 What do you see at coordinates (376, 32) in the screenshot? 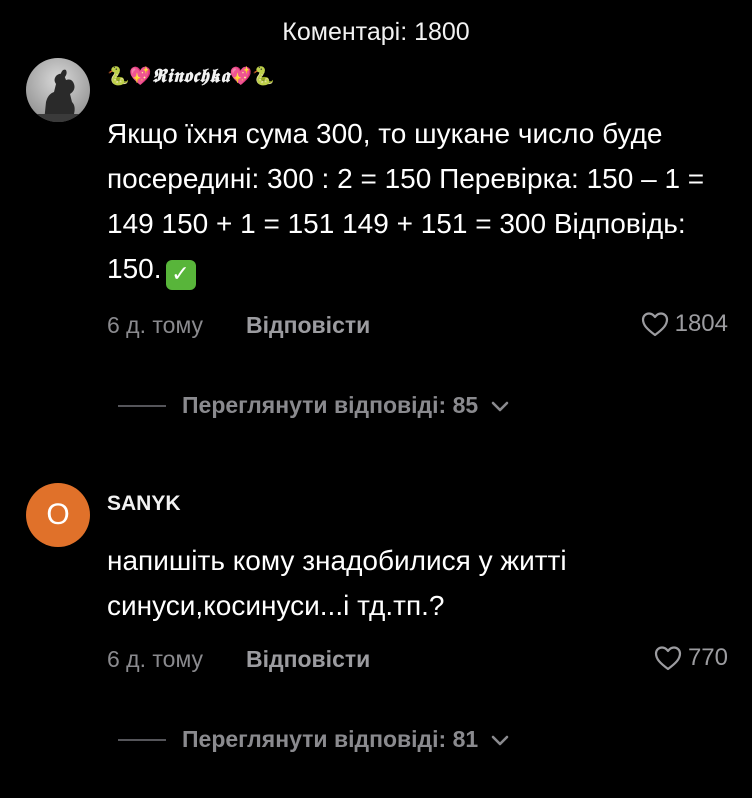
I see `comments-count-title: Коментарі: 1800` at bounding box center [376, 32].